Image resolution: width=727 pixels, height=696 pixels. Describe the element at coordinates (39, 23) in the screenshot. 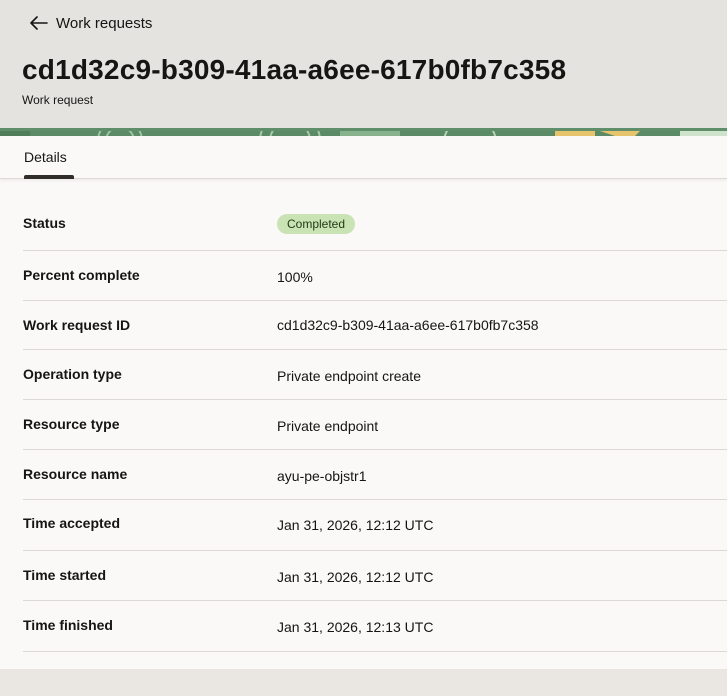

I see `arrow-left-icon` at that location.